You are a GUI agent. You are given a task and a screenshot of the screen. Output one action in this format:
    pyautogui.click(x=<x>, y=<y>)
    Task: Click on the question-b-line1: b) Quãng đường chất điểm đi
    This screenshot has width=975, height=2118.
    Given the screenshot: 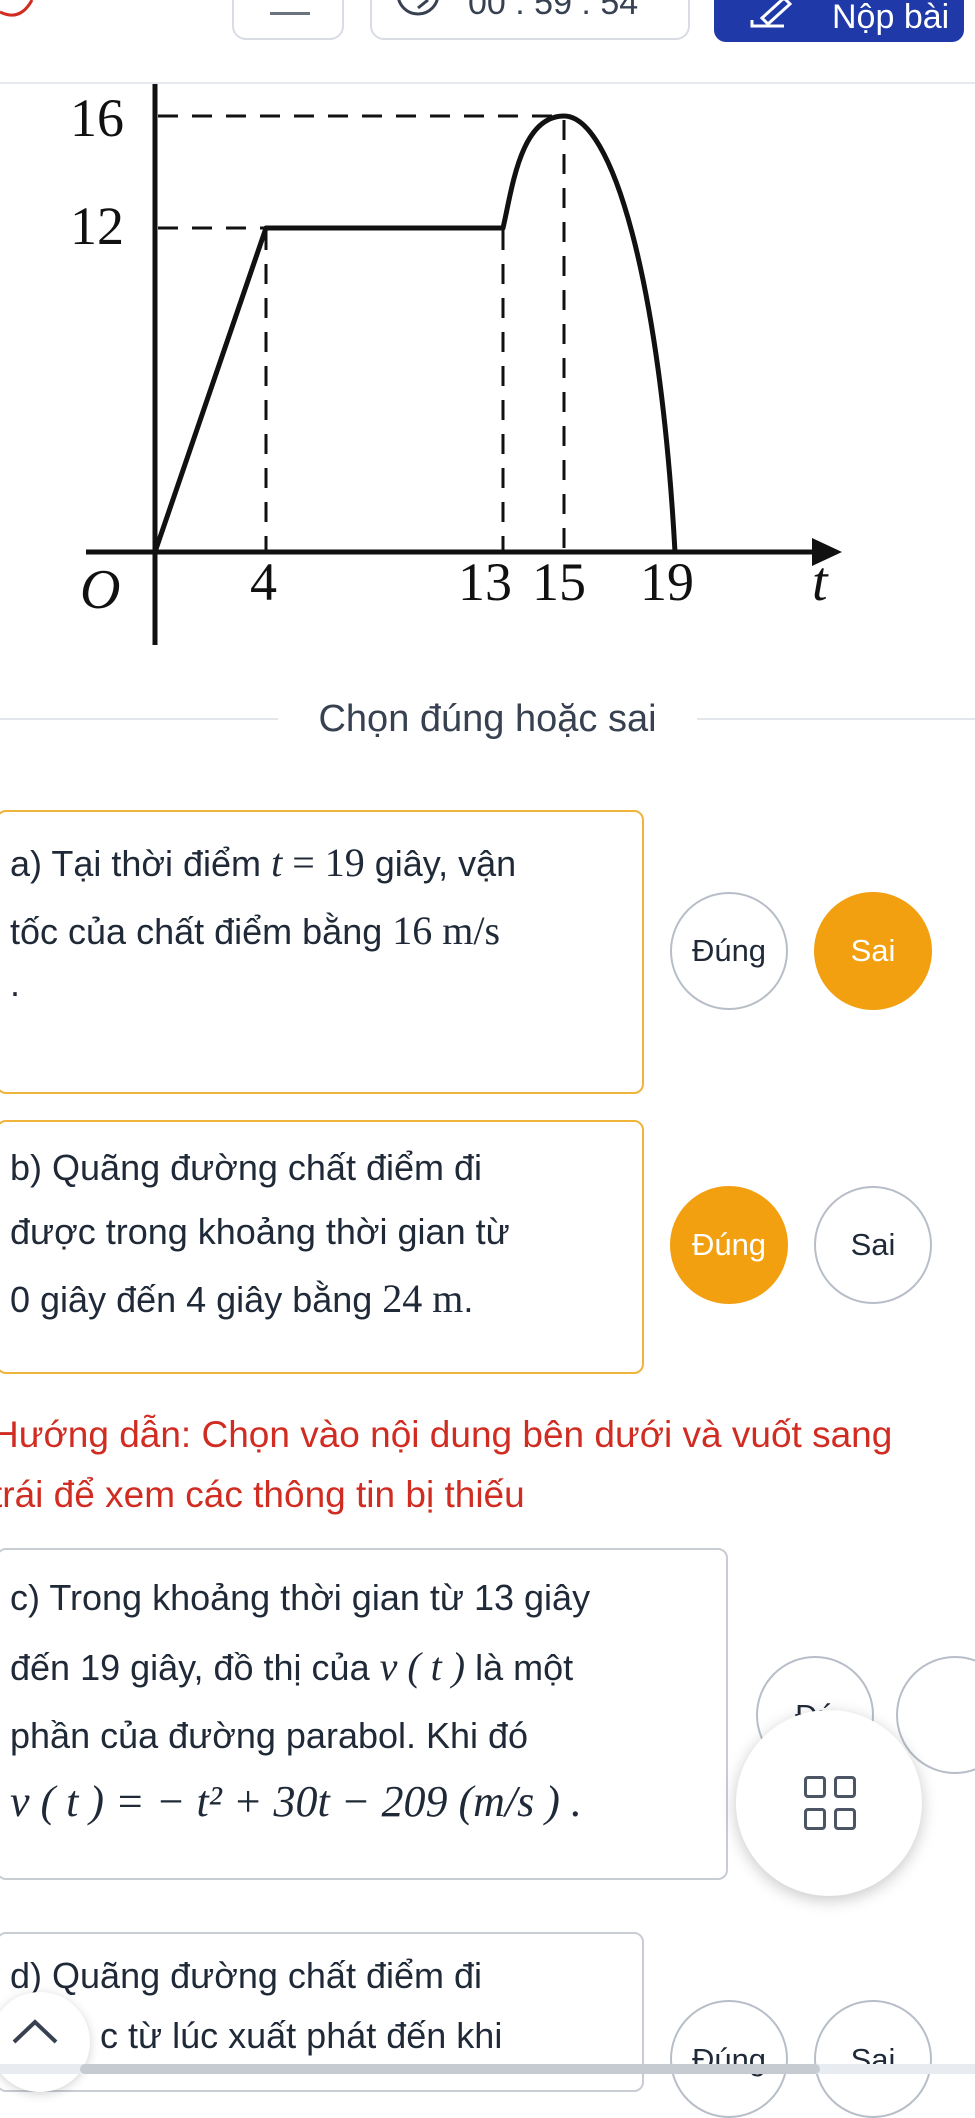 What is the action you would take?
    pyautogui.click(x=246, y=1167)
    